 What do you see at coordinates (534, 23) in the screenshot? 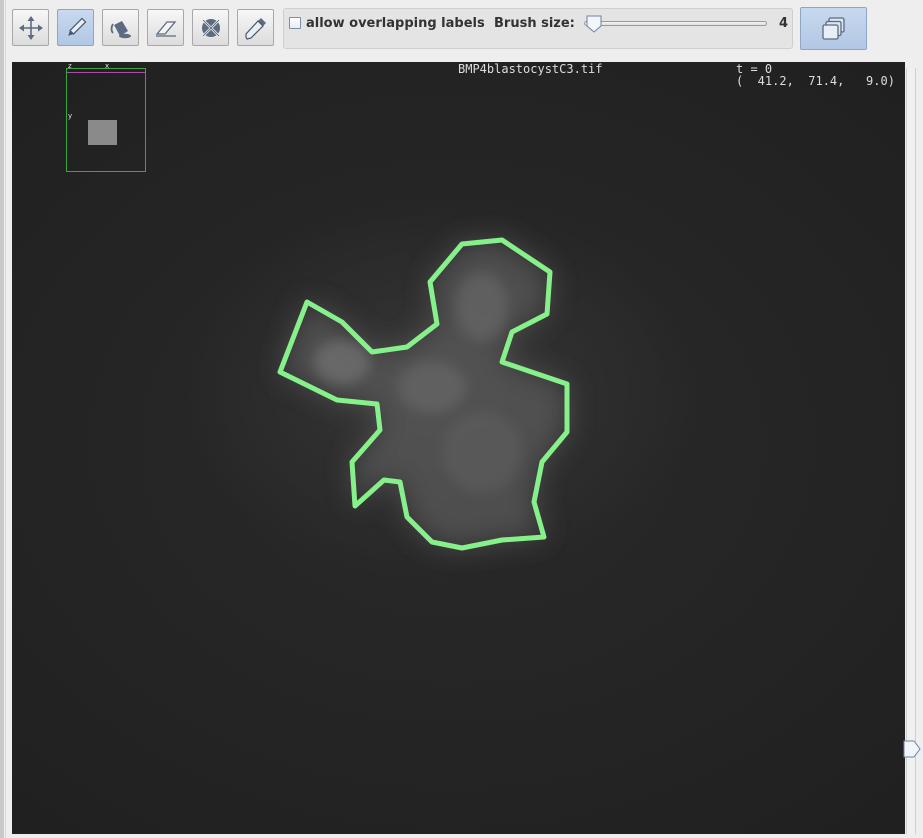
I see `brush-size-label: Brush size:` at bounding box center [534, 23].